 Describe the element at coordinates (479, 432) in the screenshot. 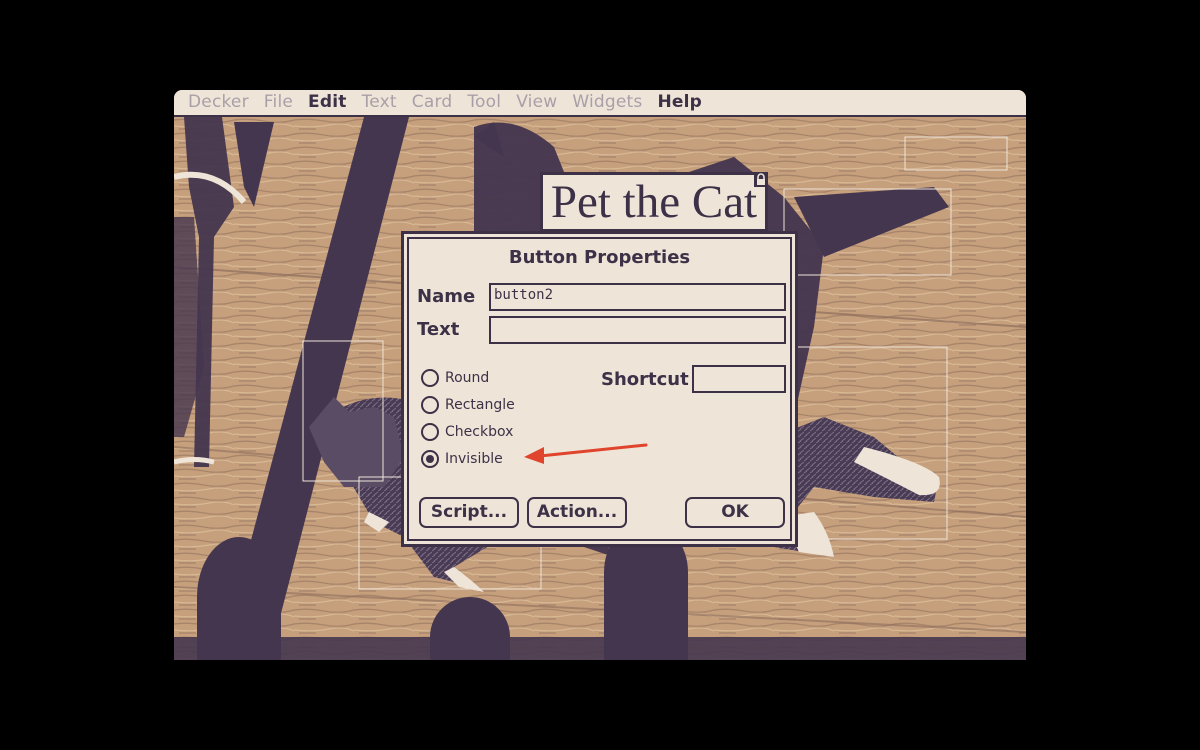

I see `radio-checkbox-label: Checkbox` at that location.